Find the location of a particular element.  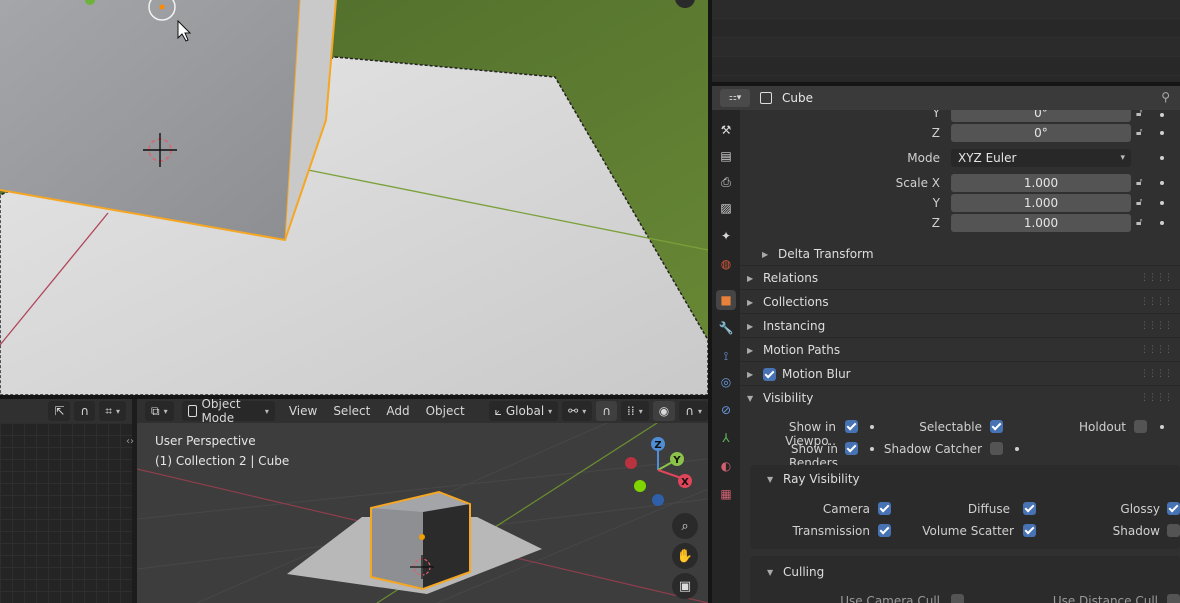

left-editor-panel: ⇱ ∩ ⌗ ▾ is located at coordinates (66, 501).